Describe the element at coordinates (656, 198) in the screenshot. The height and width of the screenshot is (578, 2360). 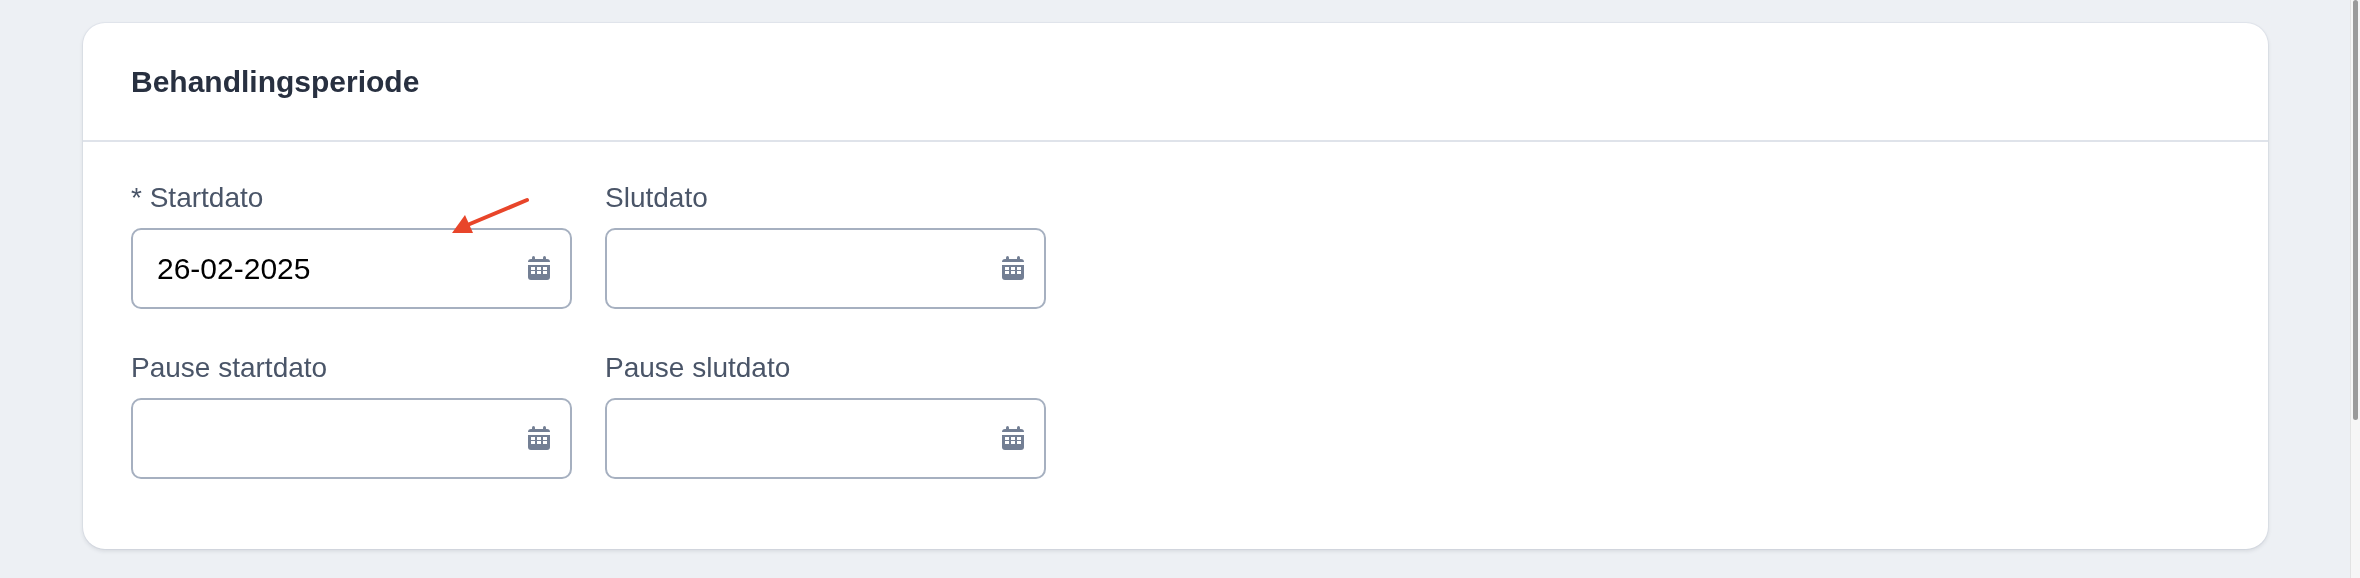
I see `field-label: Slutdato` at that location.